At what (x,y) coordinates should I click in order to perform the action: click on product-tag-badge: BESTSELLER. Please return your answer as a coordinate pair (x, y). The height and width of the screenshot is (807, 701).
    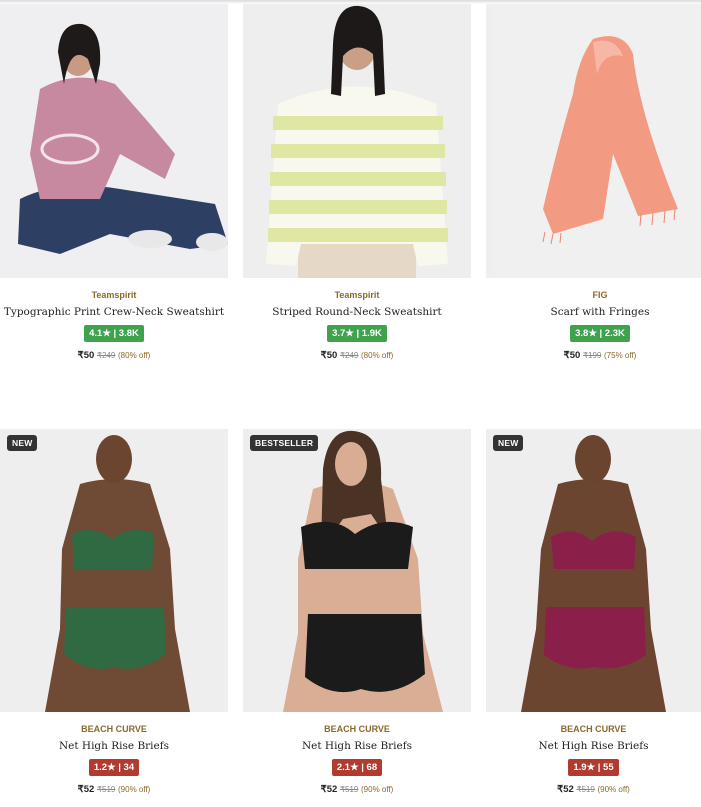
    Looking at the image, I should click on (284, 443).